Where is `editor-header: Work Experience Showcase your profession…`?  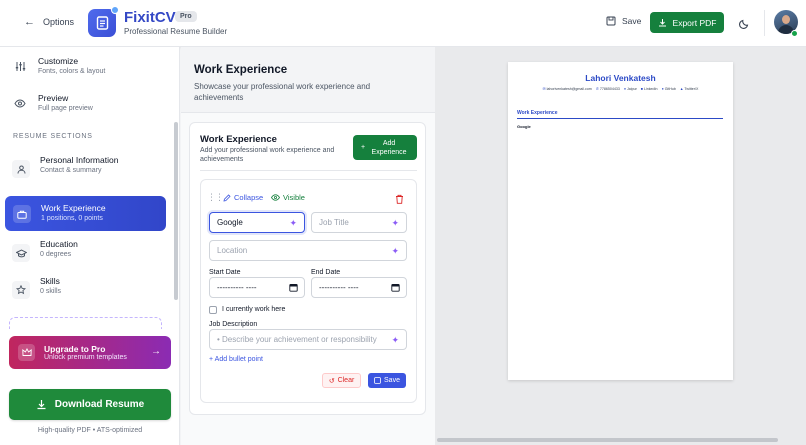 editor-header: Work Experience Showcase your profession… is located at coordinates (308, 80).